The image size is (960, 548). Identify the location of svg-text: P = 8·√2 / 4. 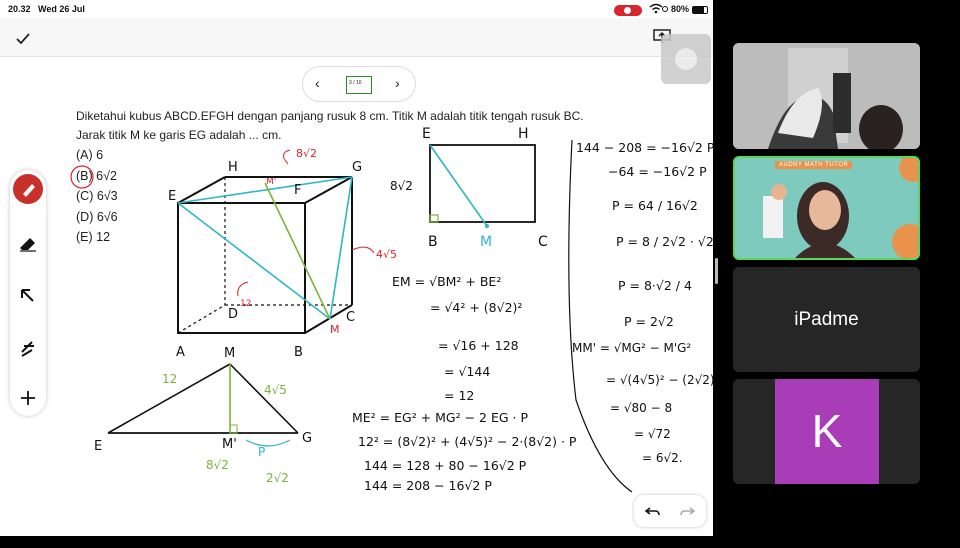
(655, 285).